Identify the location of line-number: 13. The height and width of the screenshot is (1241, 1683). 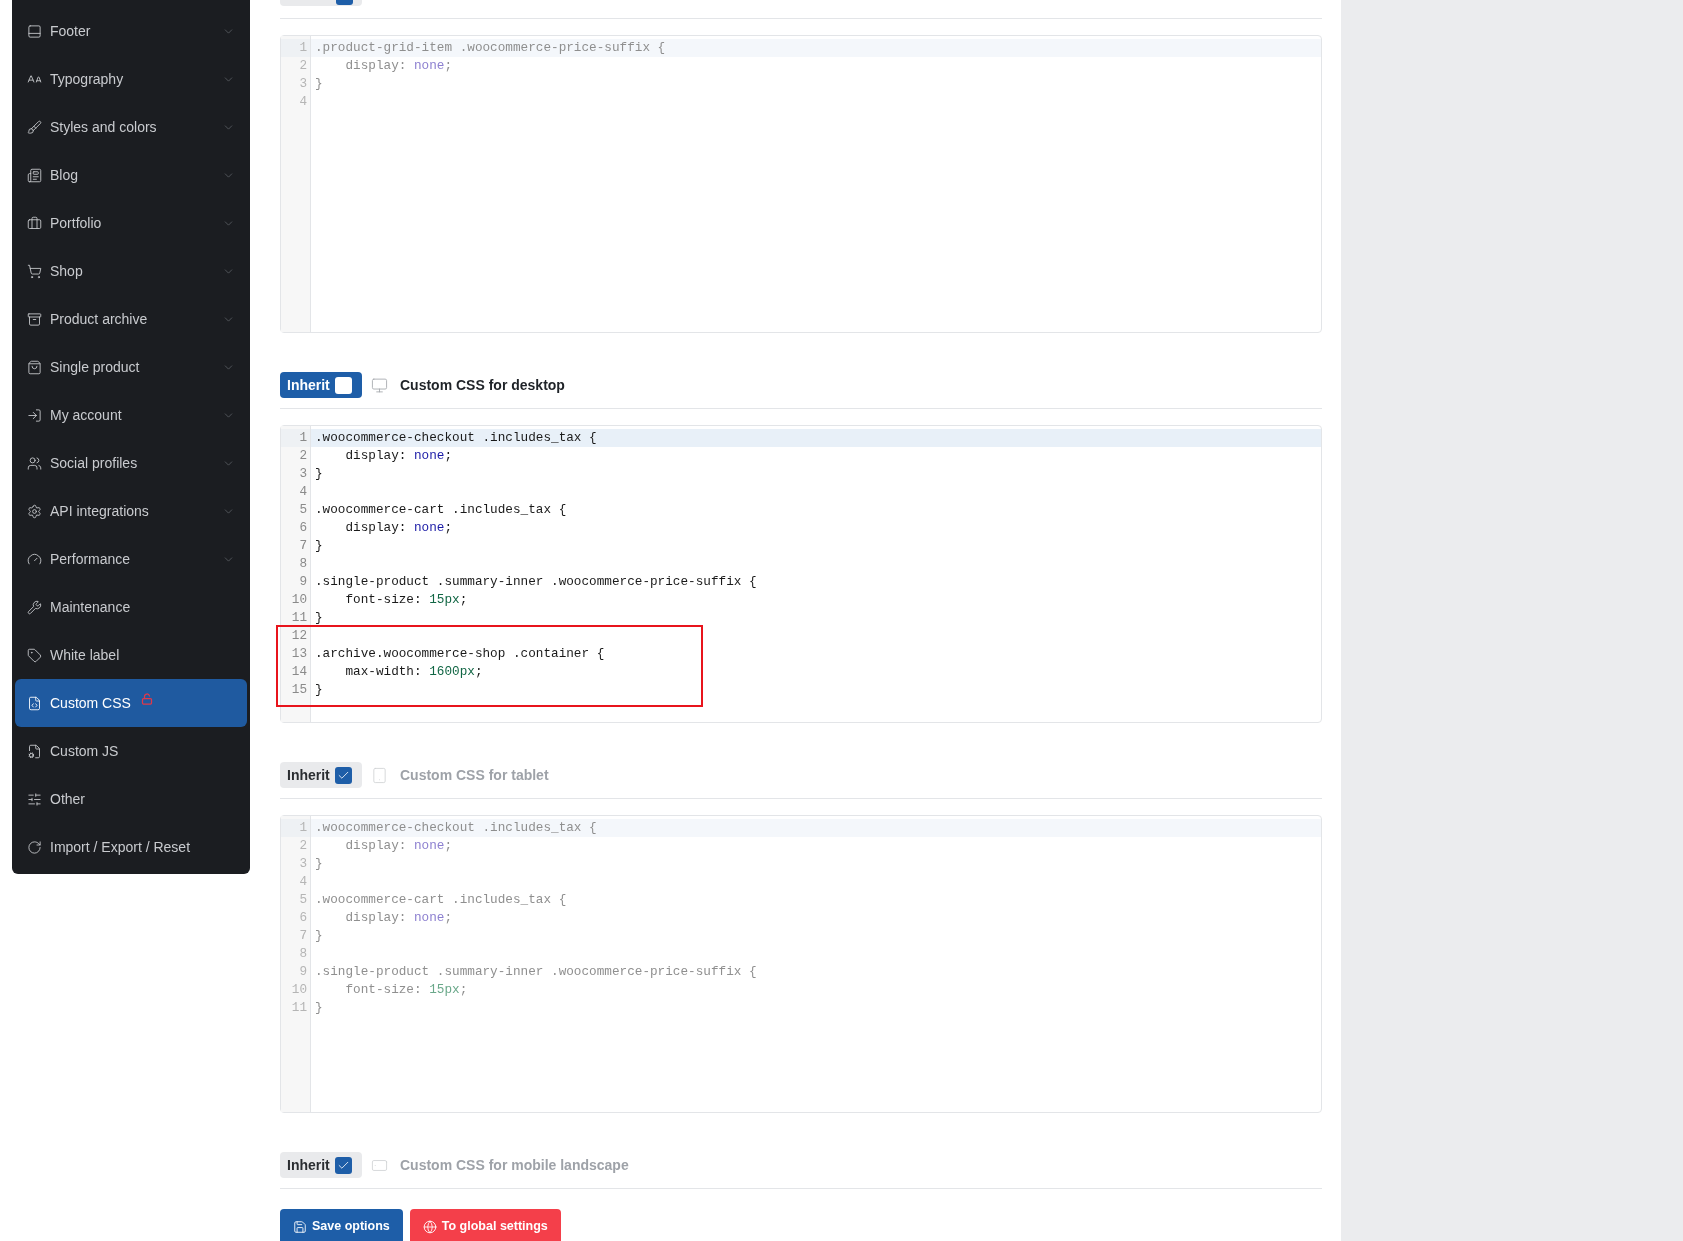
(299, 654).